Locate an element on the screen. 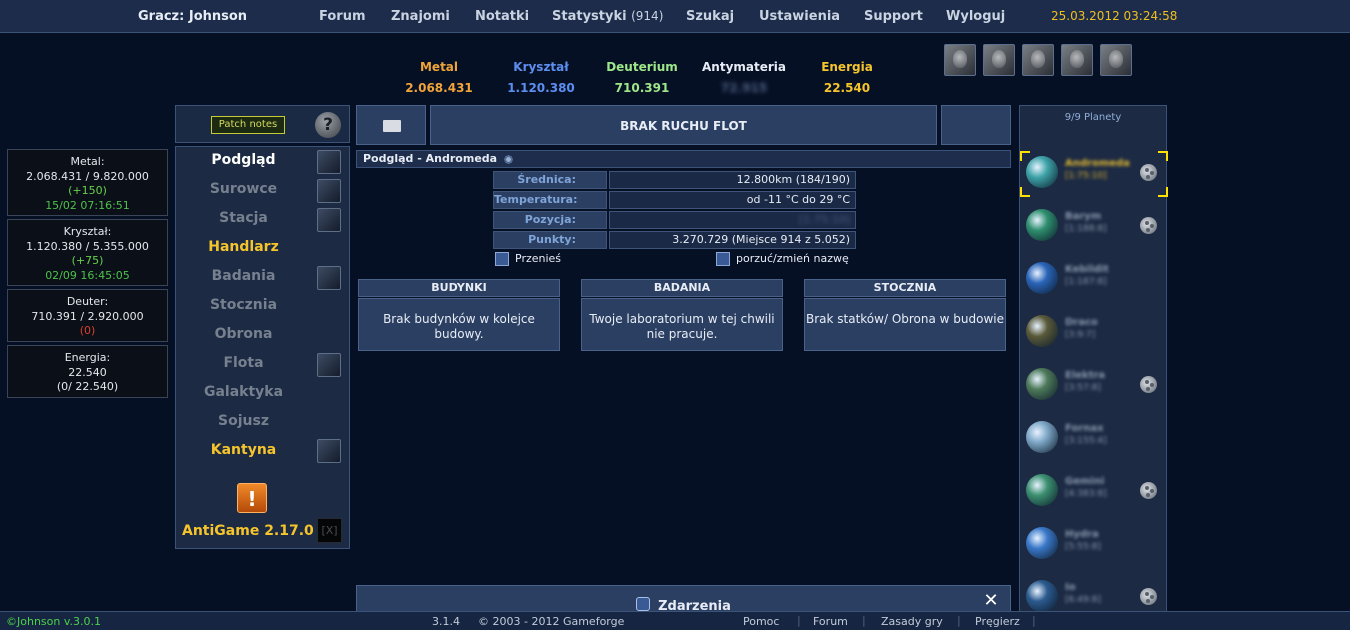 Image resolution: width=1350 pixels, height=630 pixels. energy-label: Energia: is located at coordinates (87, 357).